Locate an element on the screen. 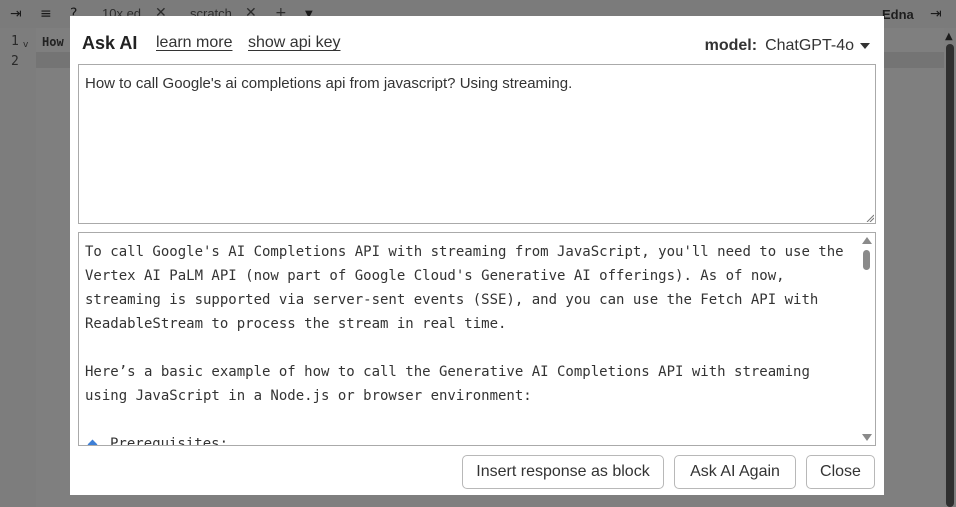  ask-ai-again-button: Ask AI Again is located at coordinates (735, 472).